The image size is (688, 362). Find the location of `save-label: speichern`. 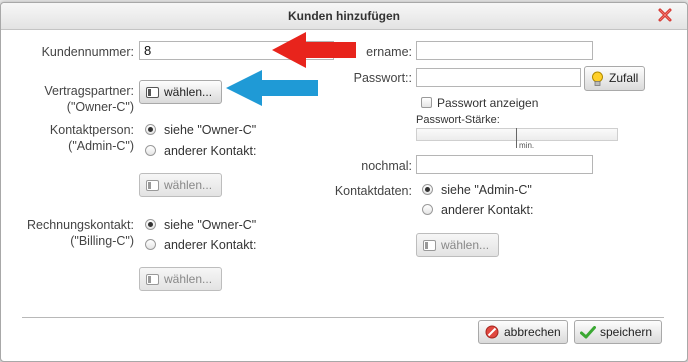

save-label: speichern is located at coordinates (626, 332).